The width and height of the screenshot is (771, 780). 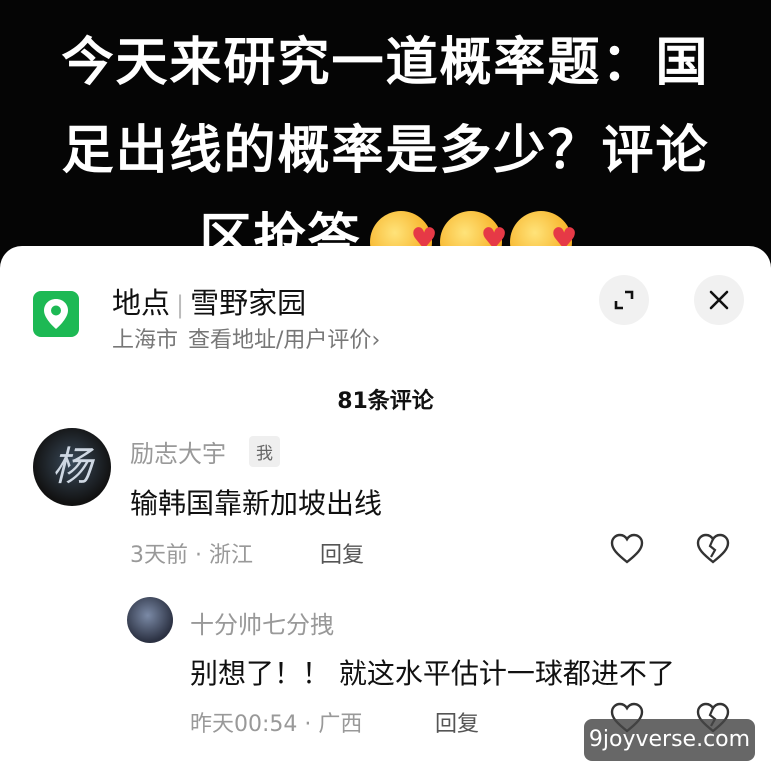 I want to click on close-icon, so click(x=719, y=300).